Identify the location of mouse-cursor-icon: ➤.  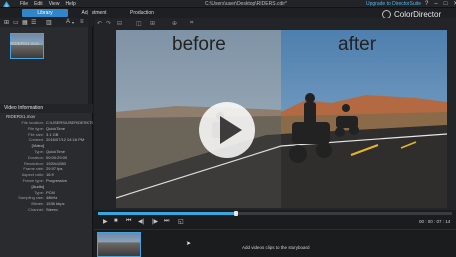
(189, 244).